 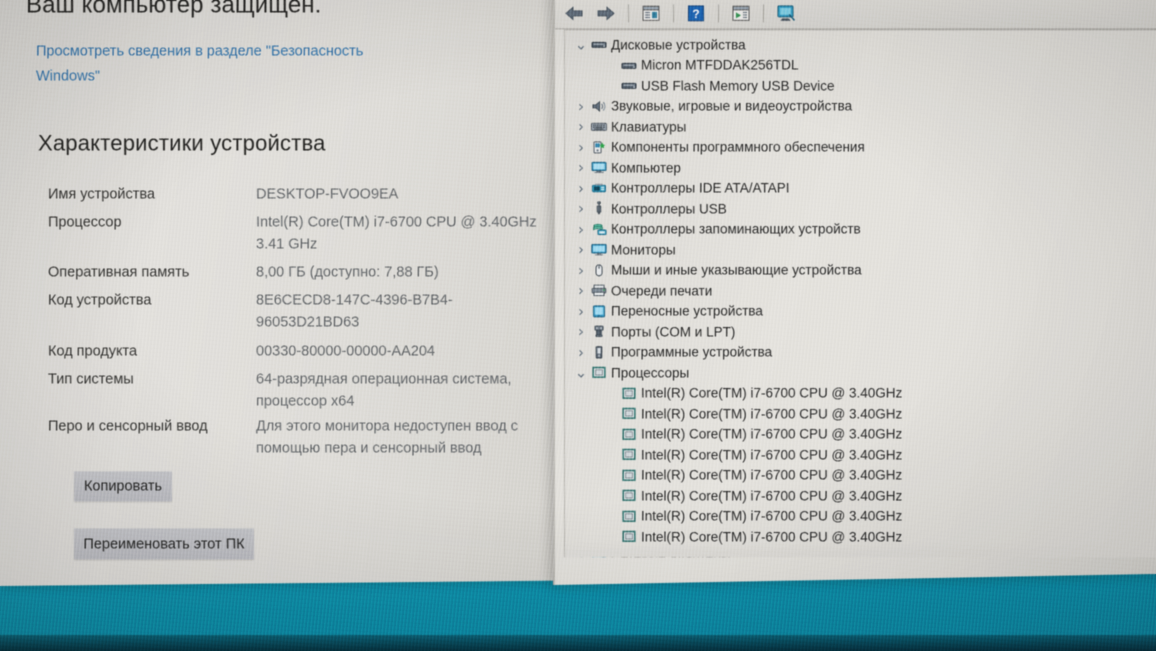 What do you see at coordinates (860, 249) in the screenshot?
I see `tree-item: › Мониторы` at bounding box center [860, 249].